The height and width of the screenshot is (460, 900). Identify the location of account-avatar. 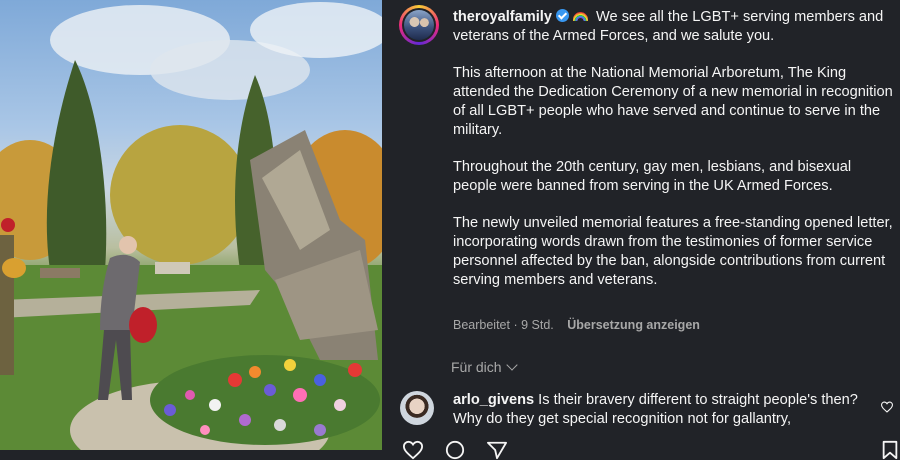
(419, 25).